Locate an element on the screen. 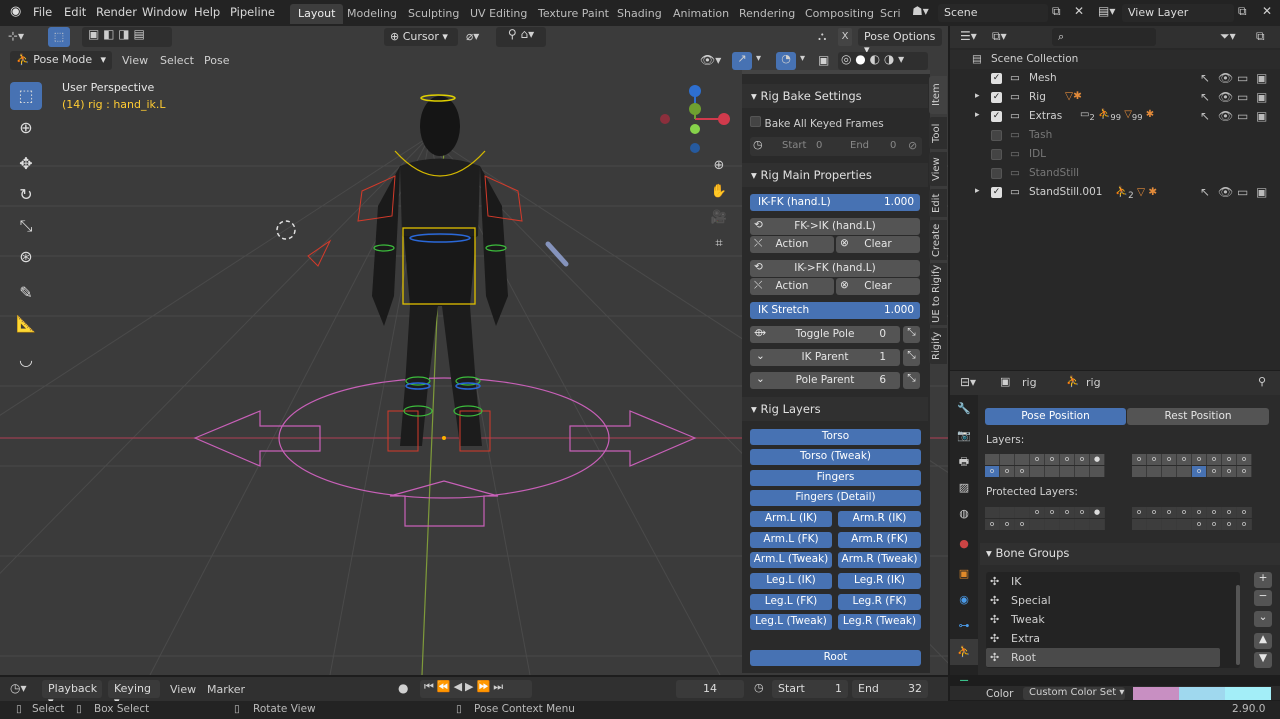 The width and height of the screenshot is (1280, 719). tab-uv-editing: UV Editing is located at coordinates (498, 14).